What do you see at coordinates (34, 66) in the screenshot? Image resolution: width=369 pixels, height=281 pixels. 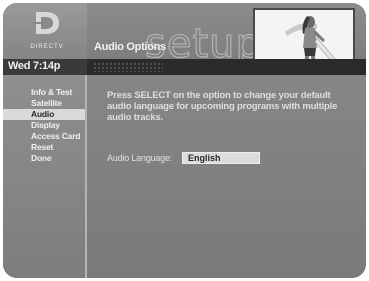 I see `clock: Wed 7:14p` at bounding box center [34, 66].